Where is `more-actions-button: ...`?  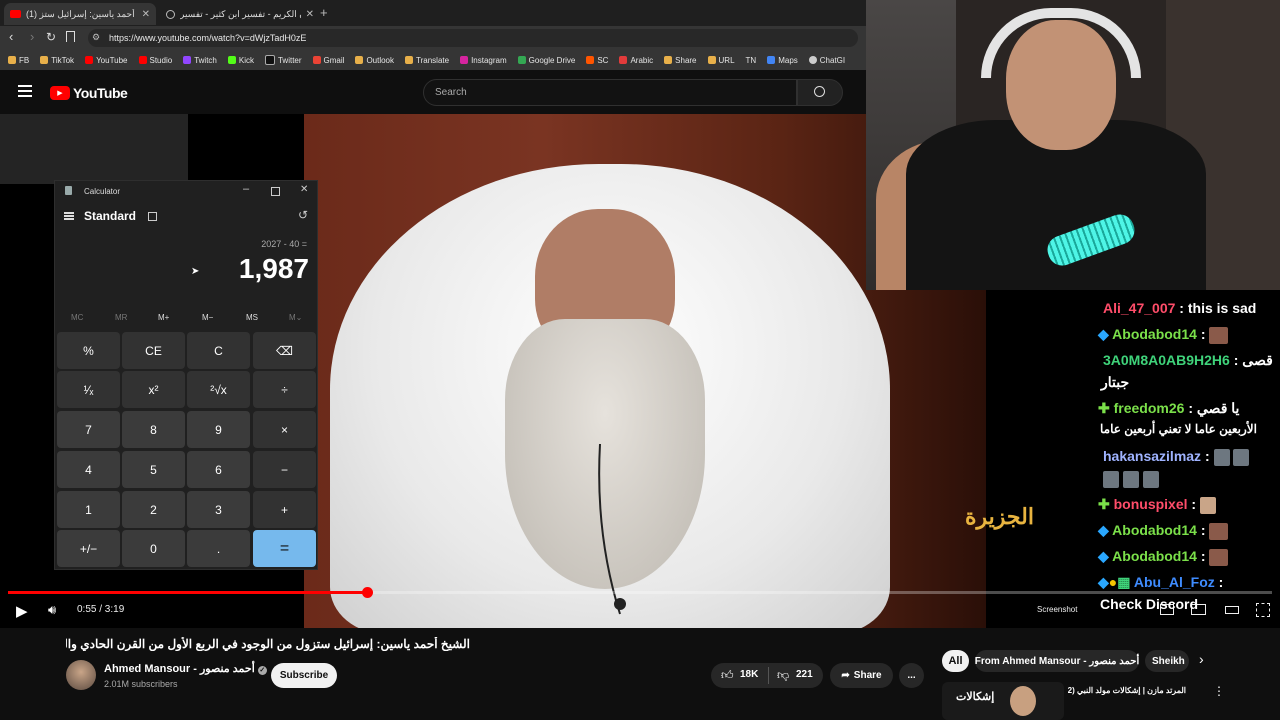 more-actions-button: ... is located at coordinates (911, 675).